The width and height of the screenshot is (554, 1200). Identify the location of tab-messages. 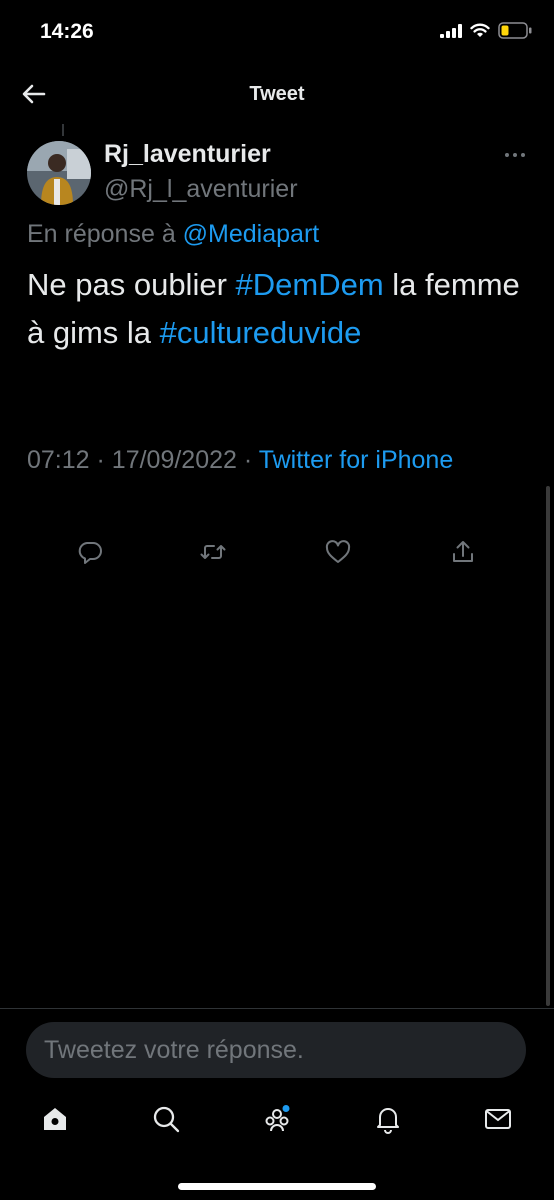
(500, 1121).